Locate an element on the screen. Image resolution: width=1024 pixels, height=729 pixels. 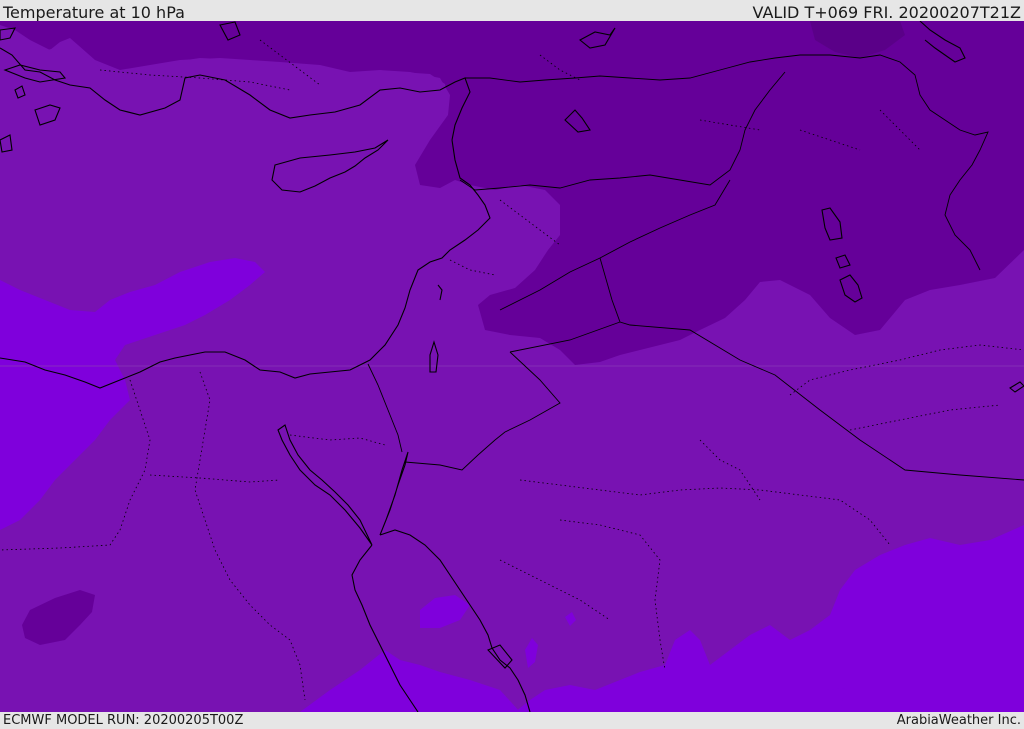
credit-label: ArabiaWeather Inc. is located at coordinates (958, 720).